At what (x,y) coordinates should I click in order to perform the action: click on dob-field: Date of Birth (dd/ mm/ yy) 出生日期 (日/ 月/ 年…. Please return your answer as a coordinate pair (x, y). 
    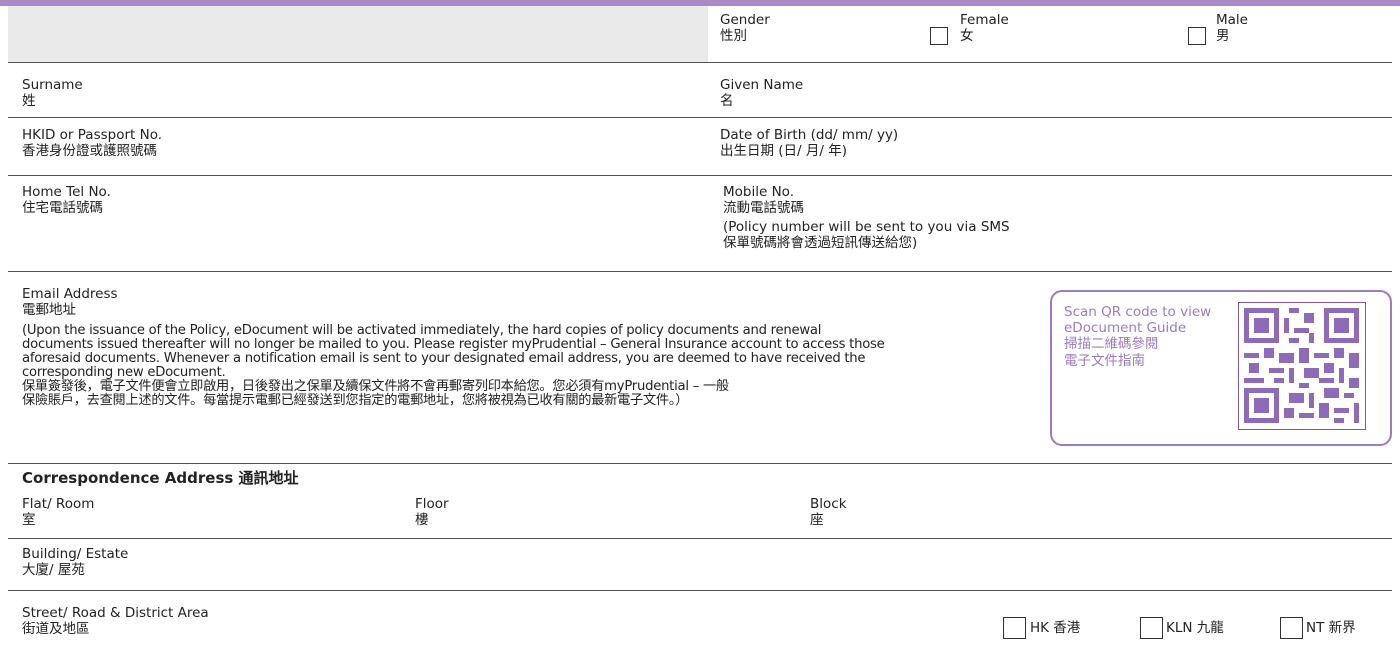
    Looking at the image, I should click on (809, 143).